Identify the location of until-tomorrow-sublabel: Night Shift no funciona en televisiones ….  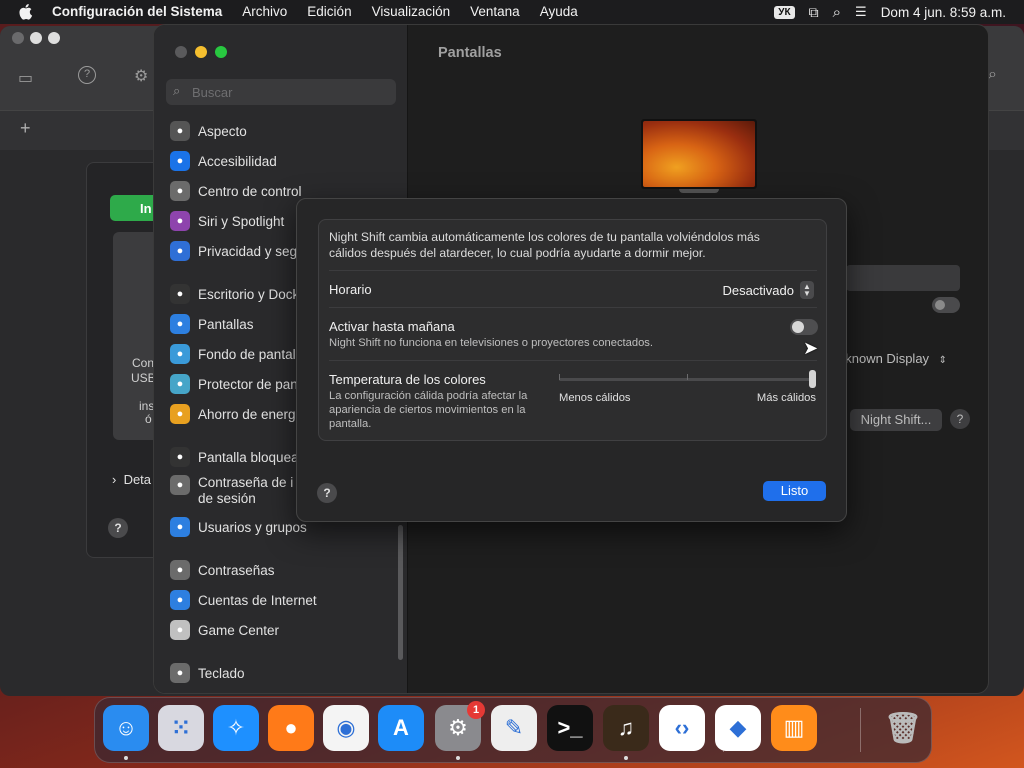
(491, 343).